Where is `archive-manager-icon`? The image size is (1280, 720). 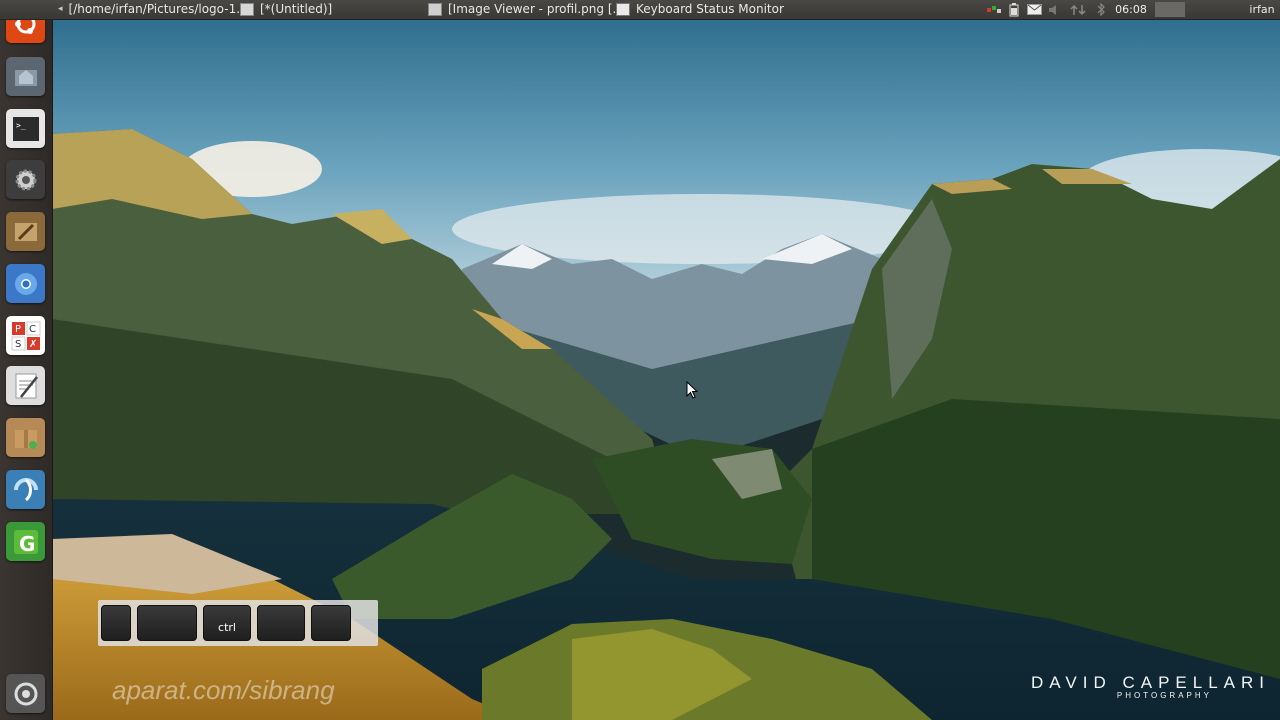
archive-manager-icon is located at coordinates (25, 437).